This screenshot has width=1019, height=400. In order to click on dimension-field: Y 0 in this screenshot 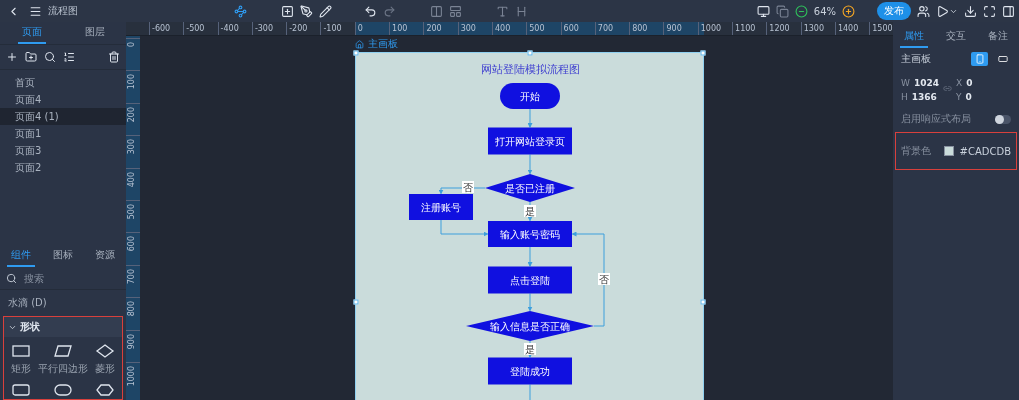, I will do `click(983, 97)`.